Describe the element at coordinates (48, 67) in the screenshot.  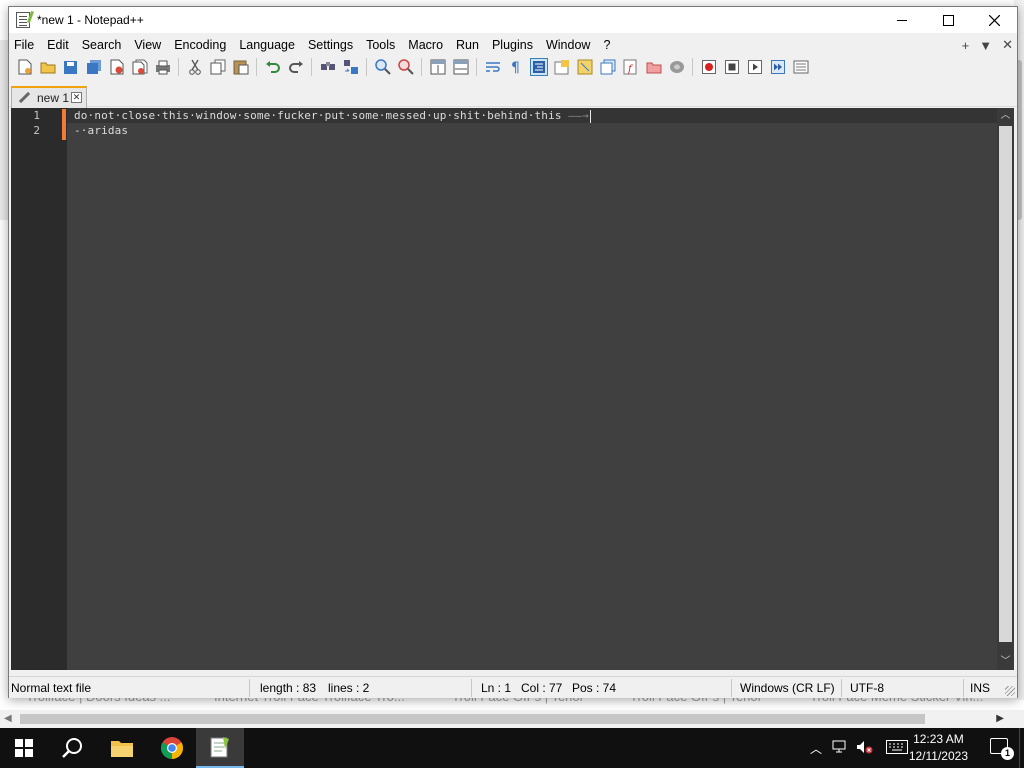
I see `open-file-icon` at that location.